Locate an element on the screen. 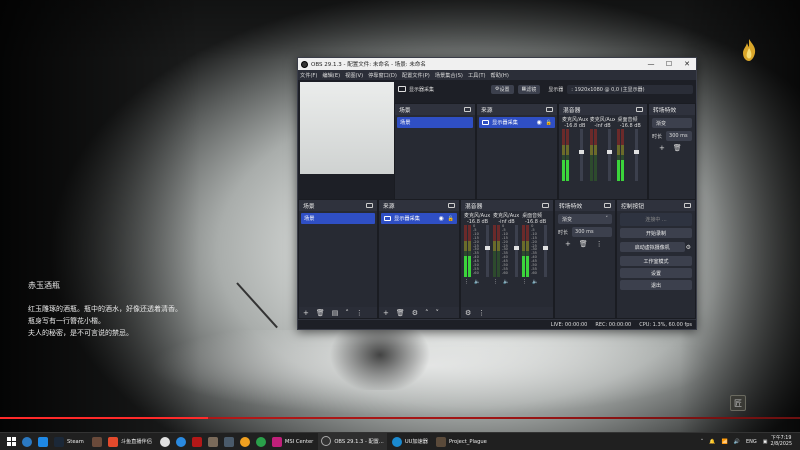  display-select: : 1920x1080 @ 0,0 (主显示器) is located at coordinates (630, 89).